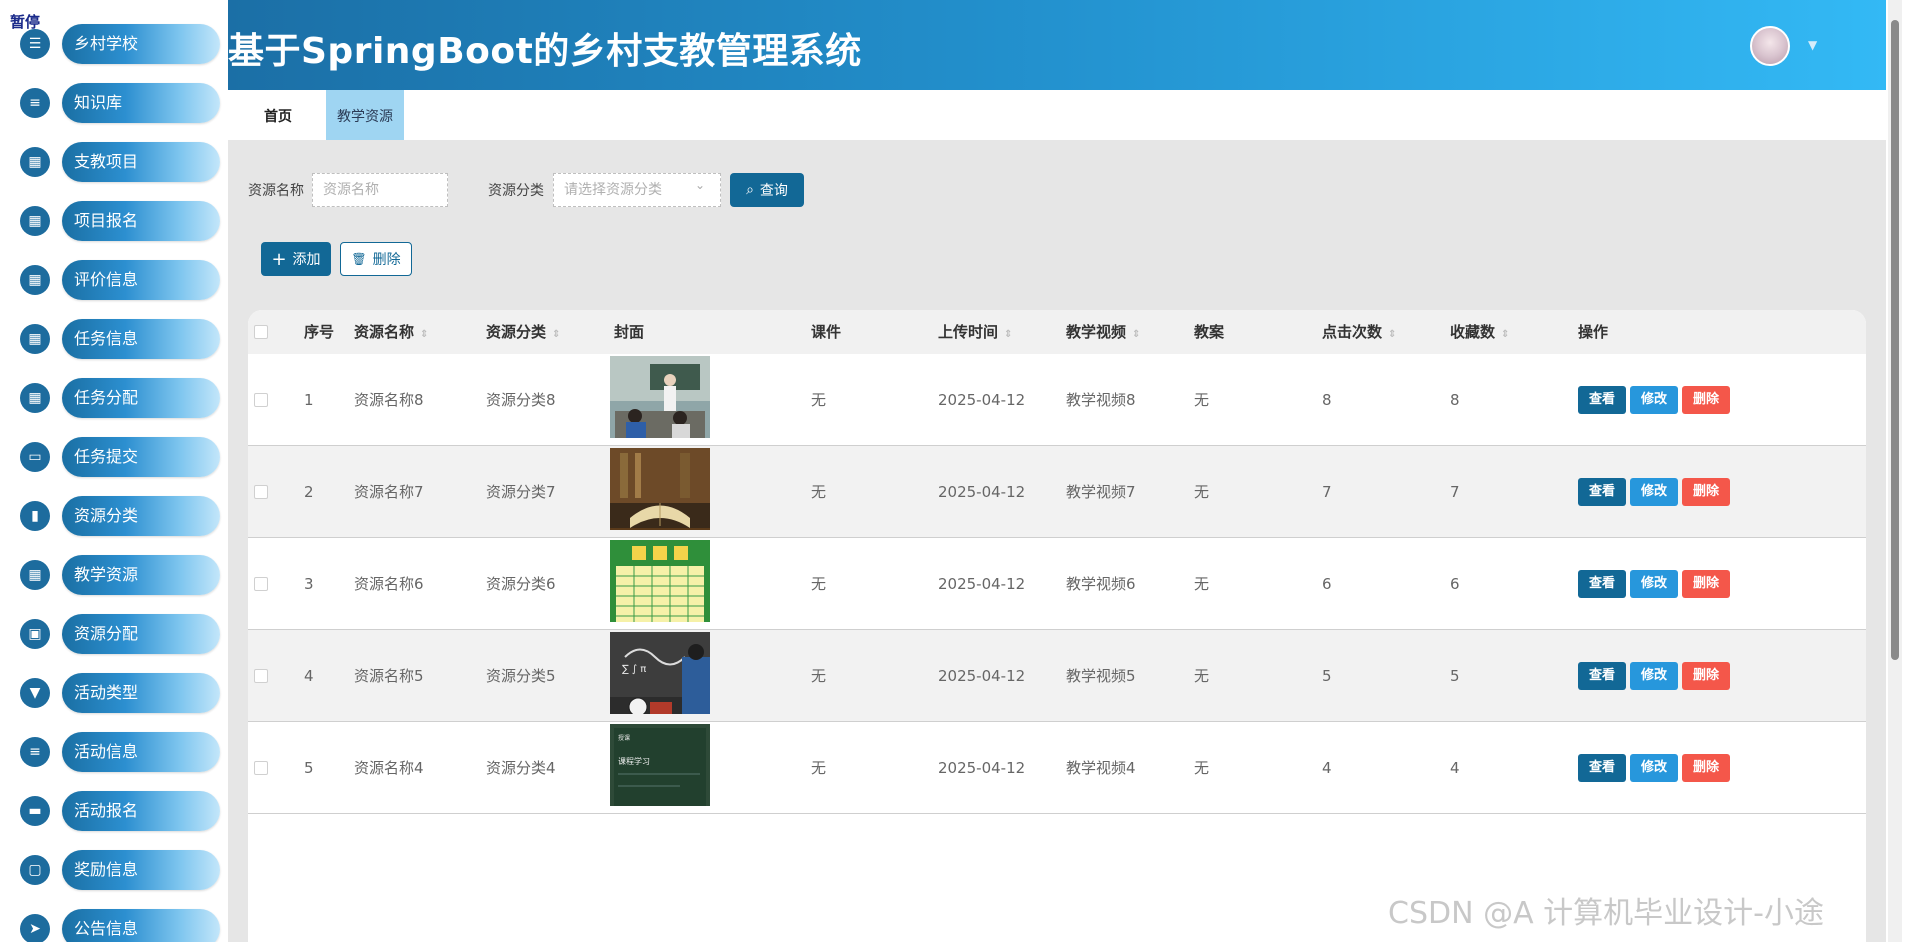 This screenshot has width=1914, height=942. Describe the element at coordinates (1103, 332) in the screenshot. I see `col-video: 教学视频 ⇕` at that location.